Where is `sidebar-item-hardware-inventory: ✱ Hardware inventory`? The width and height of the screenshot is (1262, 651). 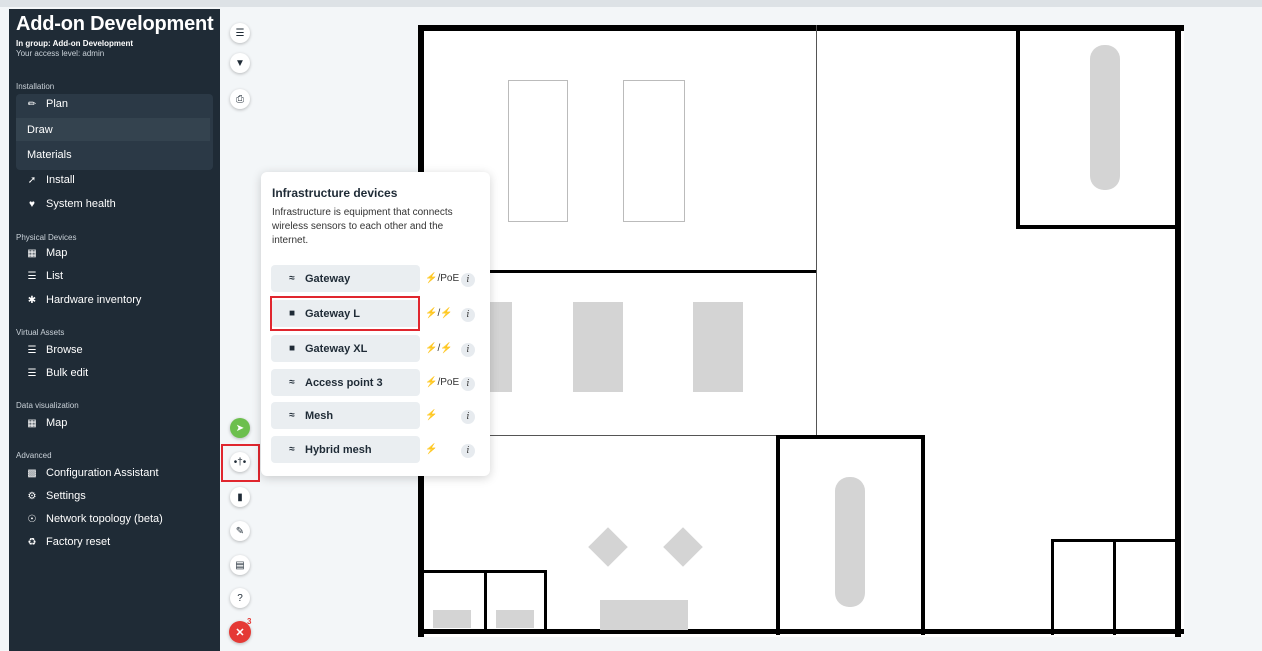 sidebar-item-hardware-inventory: ✱ Hardware inventory is located at coordinates (114, 300).